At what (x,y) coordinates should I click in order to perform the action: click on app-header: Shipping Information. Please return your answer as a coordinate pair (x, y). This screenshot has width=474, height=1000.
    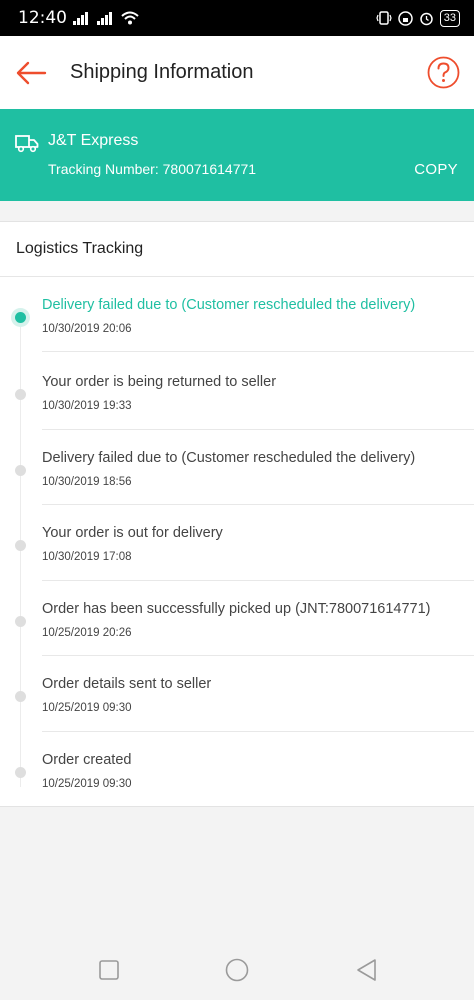
    Looking at the image, I should click on (237, 72).